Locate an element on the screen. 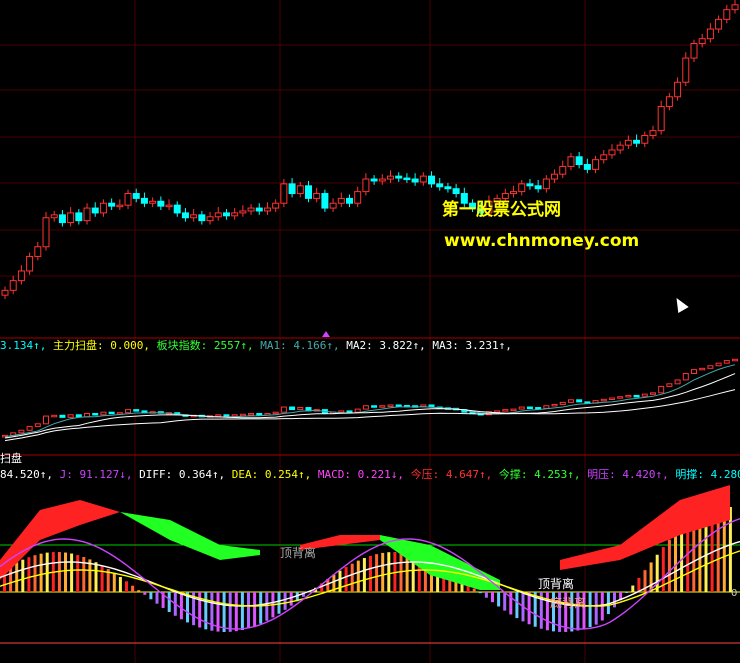 The width and height of the screenshot is (740, 663). ma-line is located at coordinates (370, 406).